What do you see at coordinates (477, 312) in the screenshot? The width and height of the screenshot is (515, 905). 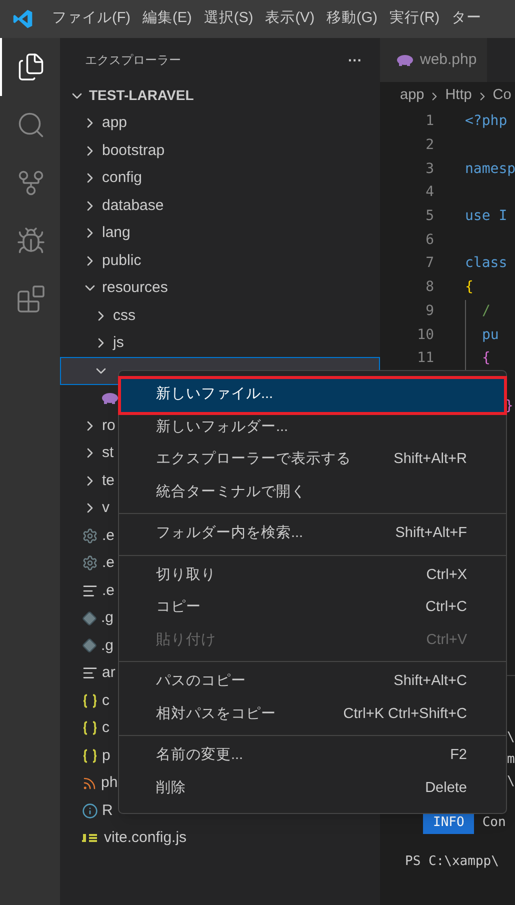 I see `code-text: /` at bounding box center [477, 312].